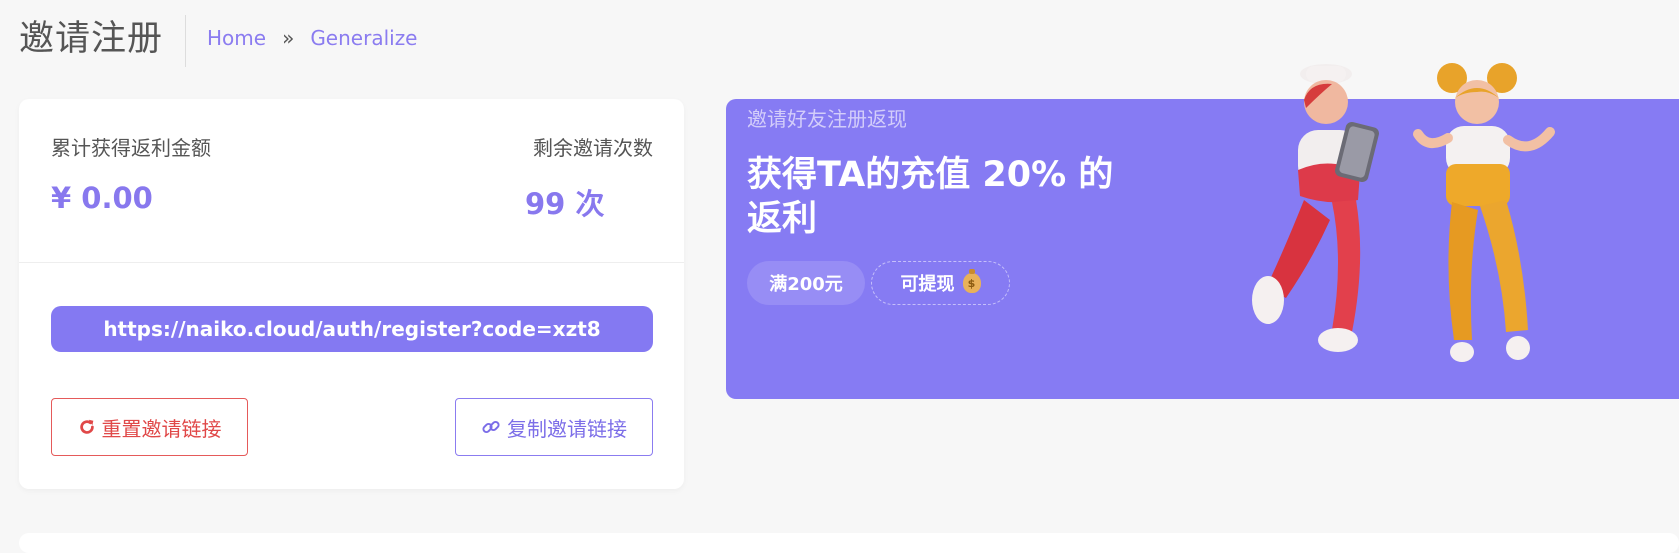 The image size is (1679, 553). I want to click on copy-invite-link-button: 复制邀请链接, so click(554, 427).